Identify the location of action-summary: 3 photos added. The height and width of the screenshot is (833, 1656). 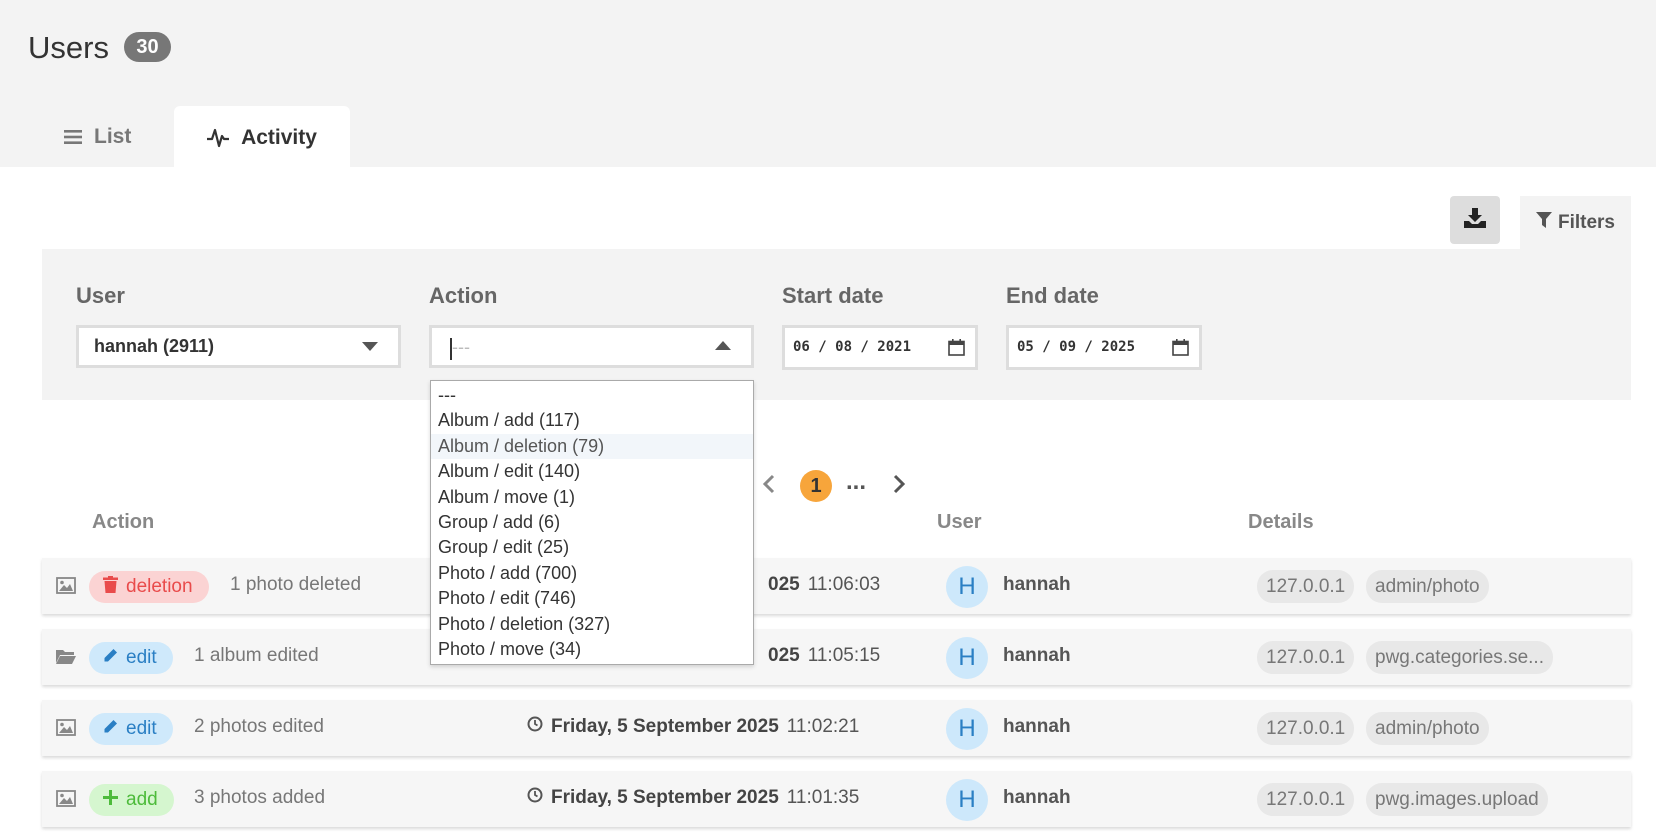
(260, 797).